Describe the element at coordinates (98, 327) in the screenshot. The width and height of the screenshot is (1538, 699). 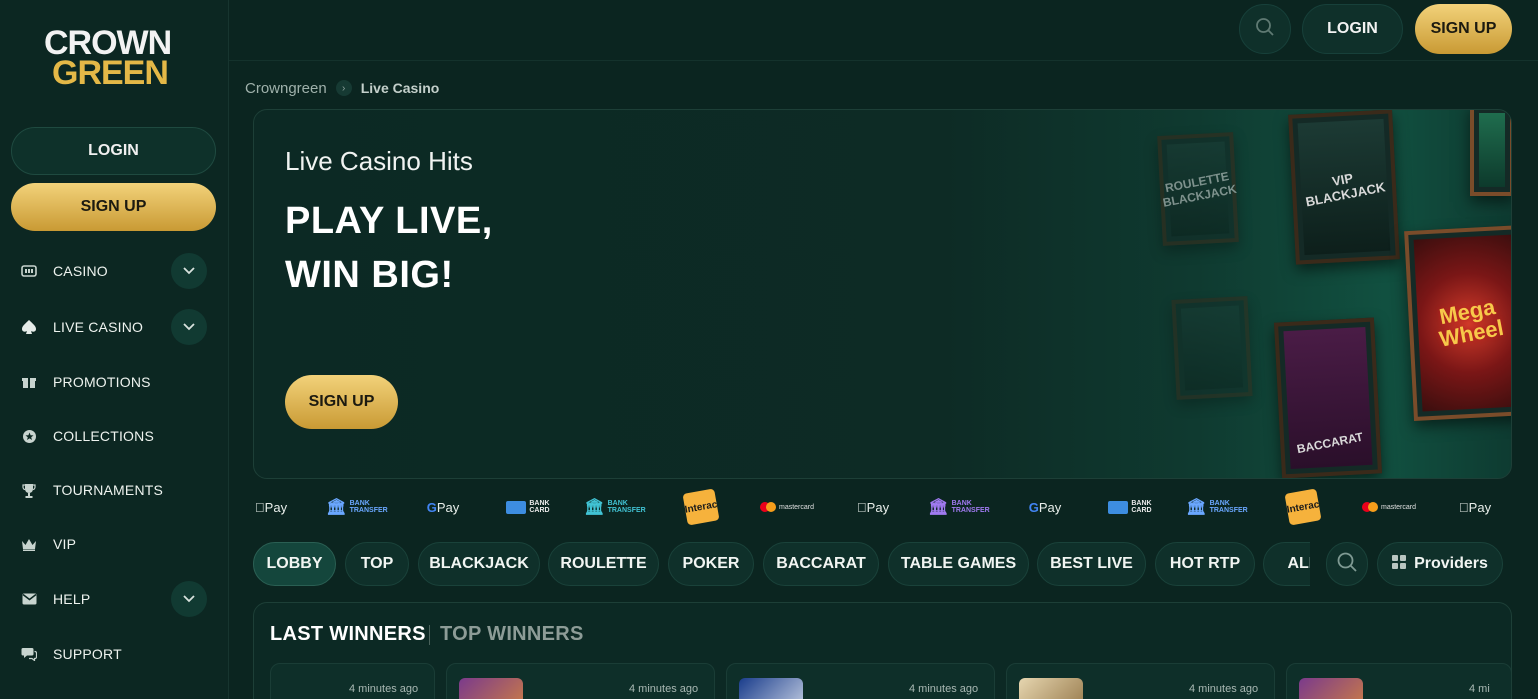
I see `sidebar-item-label: LIVE CASINO` at that location.